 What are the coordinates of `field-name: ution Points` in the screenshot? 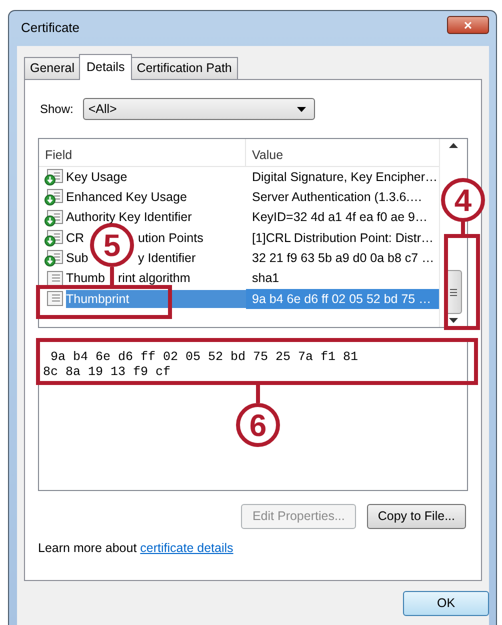 It's located at (192, 238).